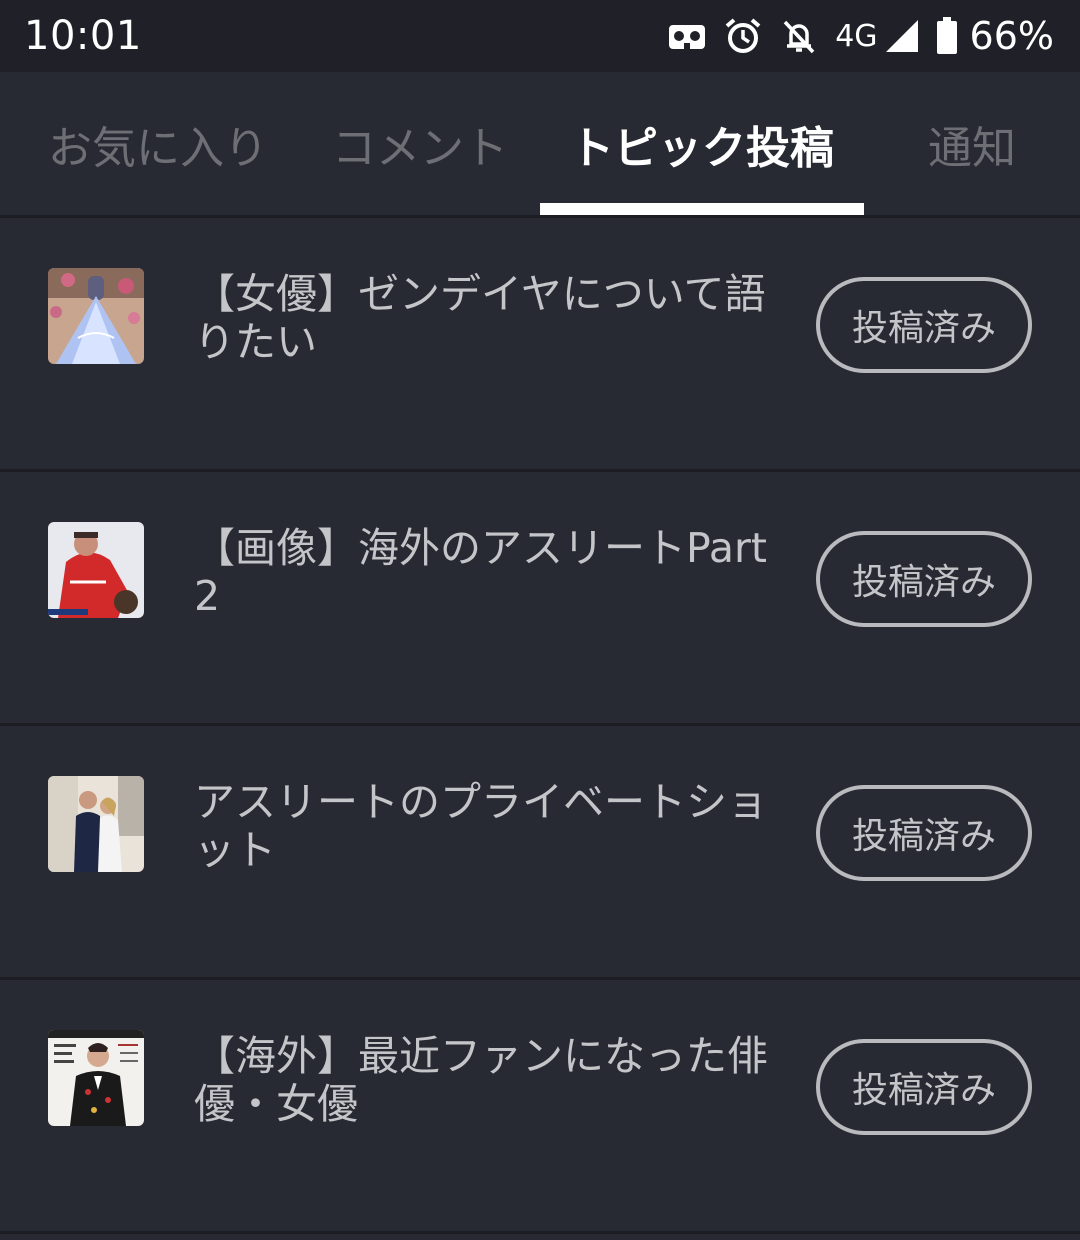  I want to click on tab-notifications: 通知, so click(972, 143).